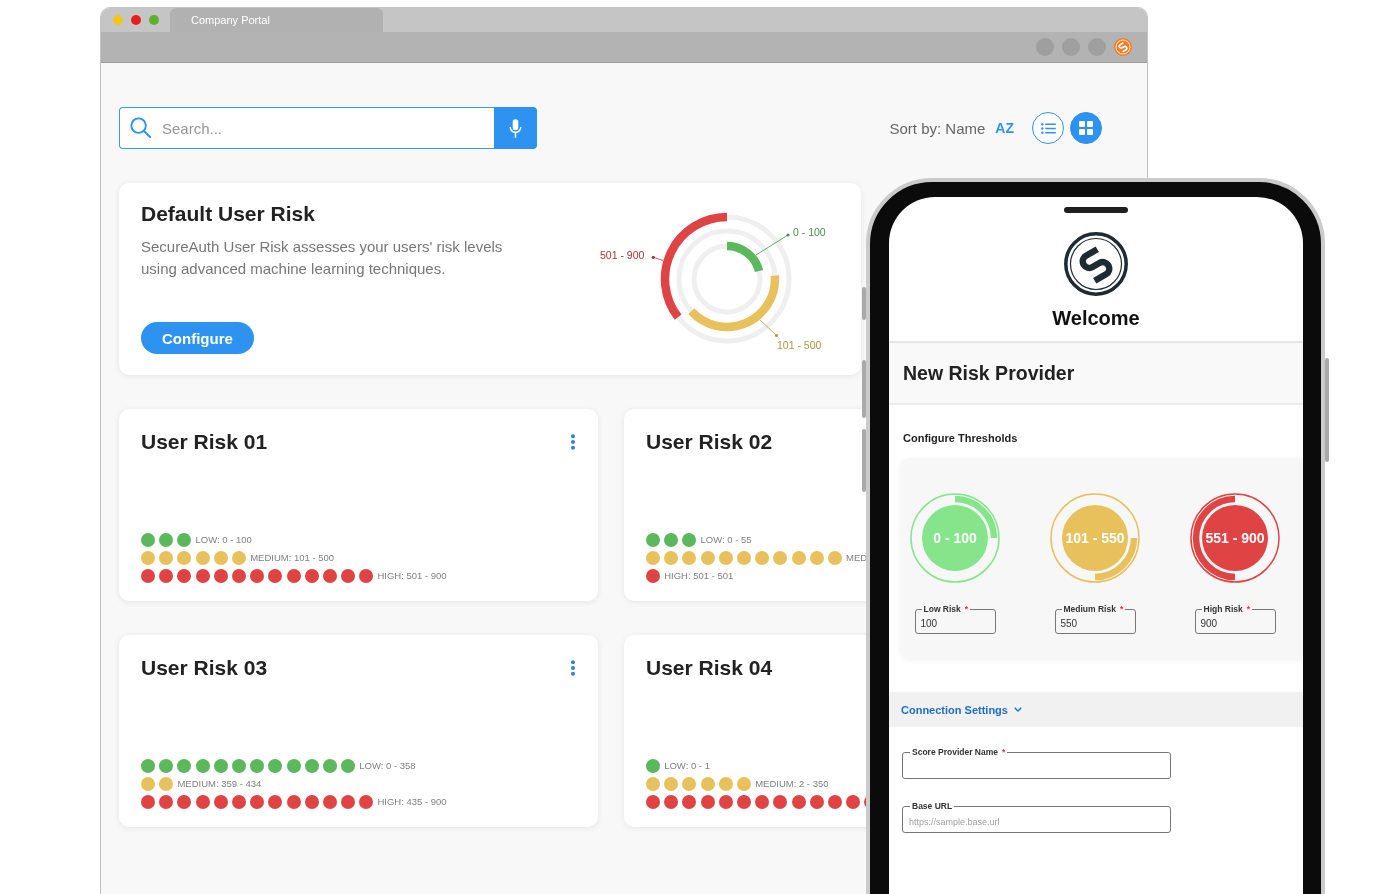 Image resolution: width=1400 pixels, height=894 pixels. I want to click on microphone-icon, so click(515, 128).